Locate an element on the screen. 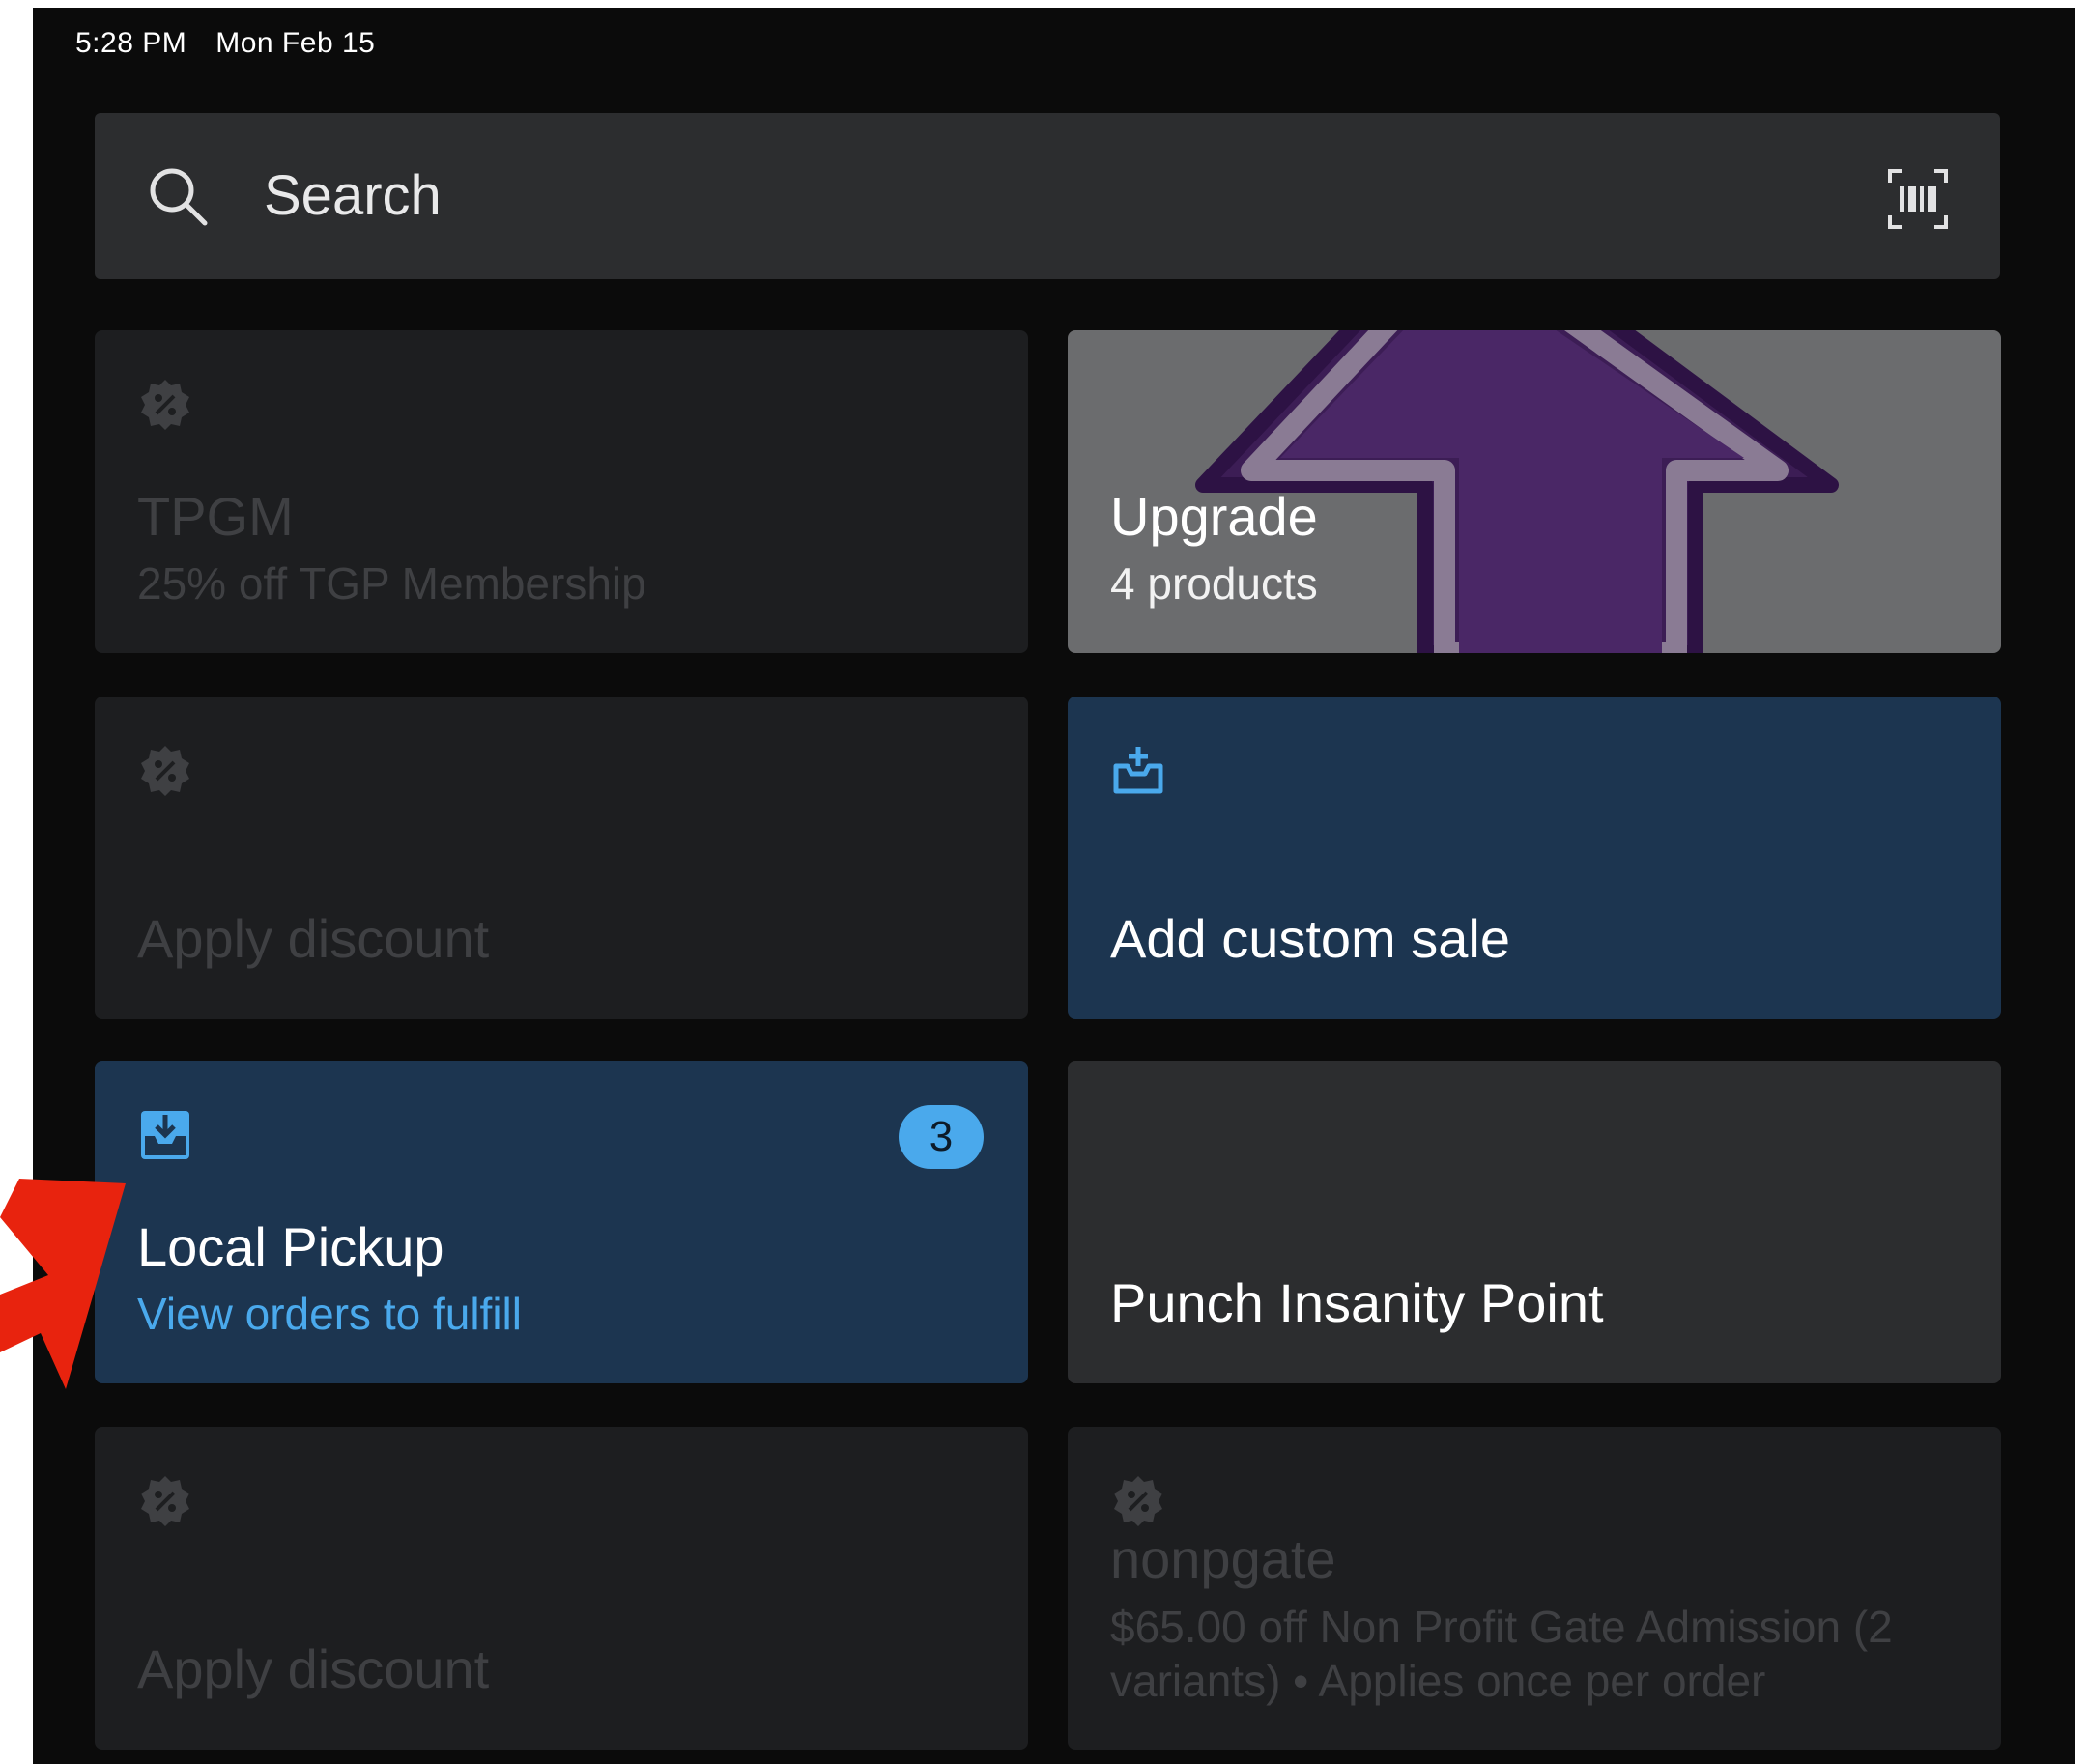 Image resolution: width=2089 pixels, height=1764 pixels. tray-upload-icon is located at coordinates (1138, 770).